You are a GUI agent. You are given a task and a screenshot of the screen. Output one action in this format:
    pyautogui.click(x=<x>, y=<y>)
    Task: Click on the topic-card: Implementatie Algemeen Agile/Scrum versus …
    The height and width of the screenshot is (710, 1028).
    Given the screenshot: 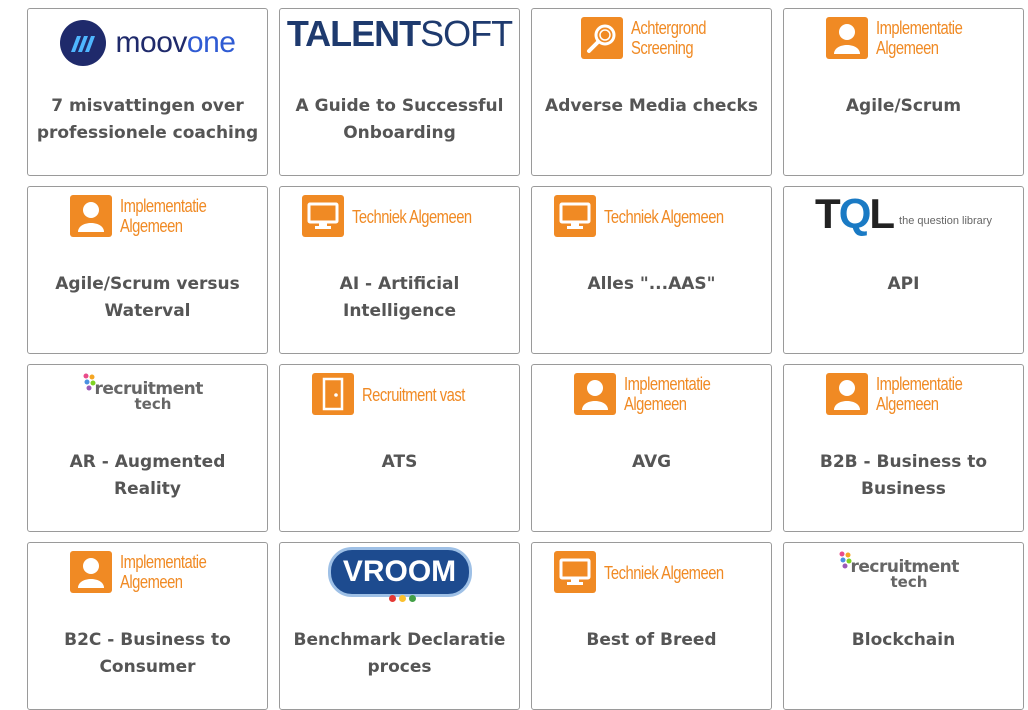 What is the action you would take?
    pyautogui.click(x=147, y=270)
    